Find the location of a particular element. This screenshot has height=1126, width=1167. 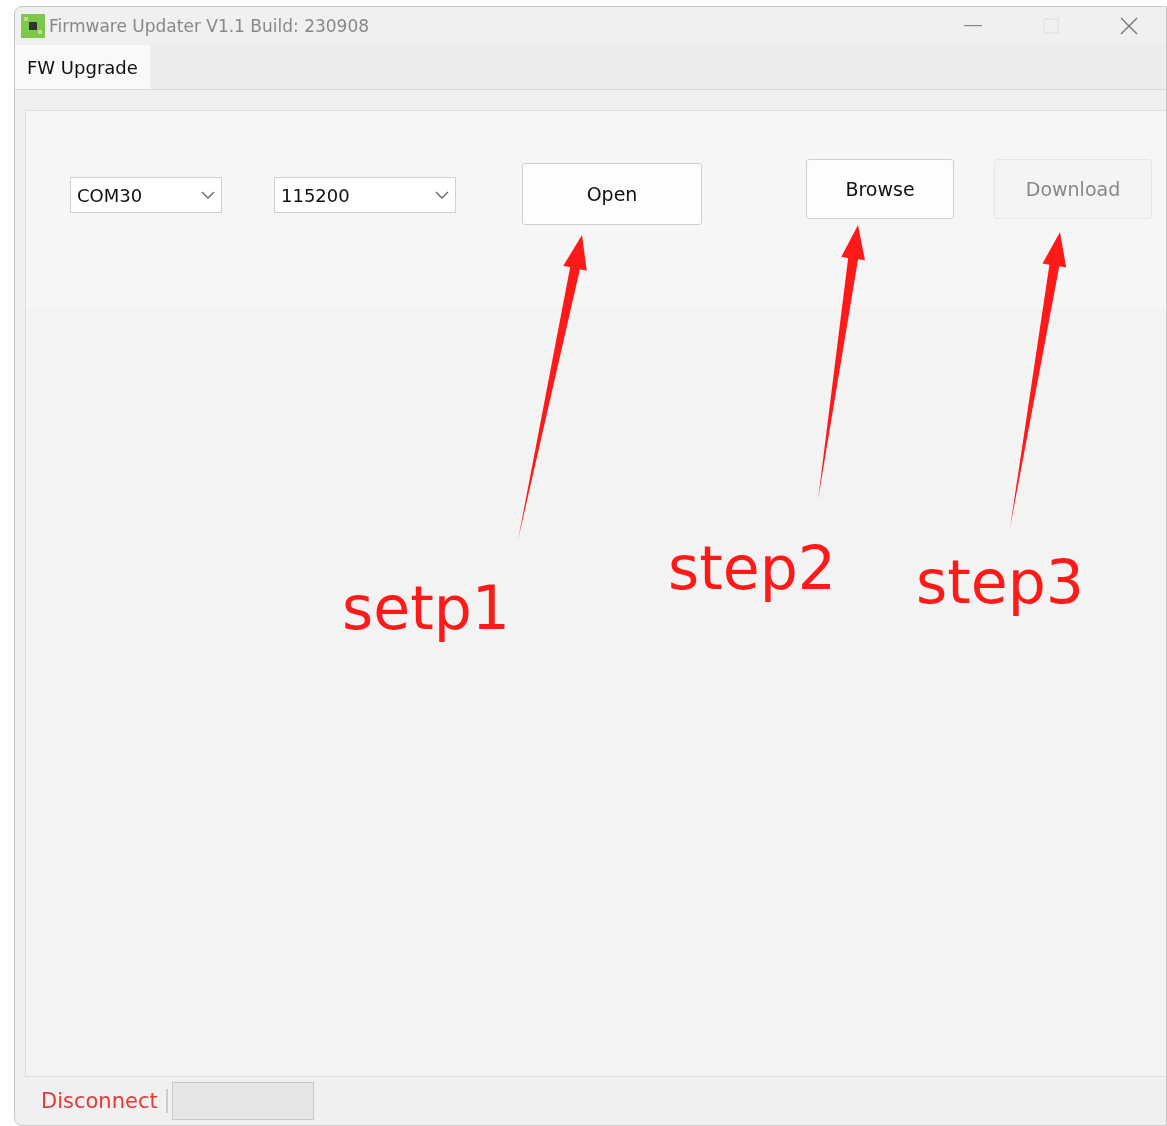

tab: FW Upgrade is located at coordinates (82, 67).